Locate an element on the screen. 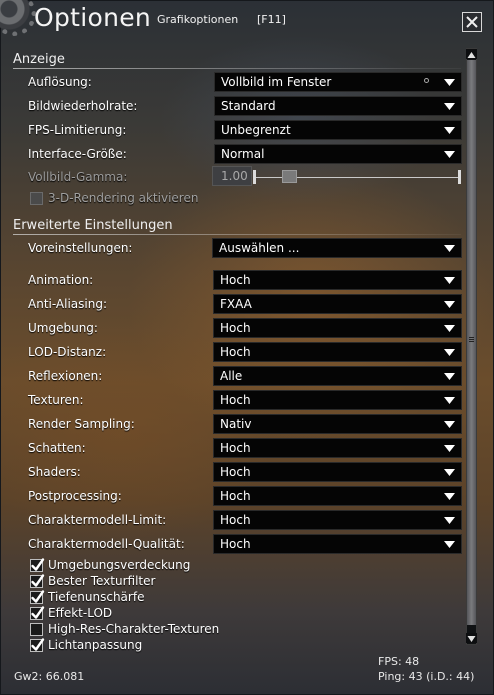 This screenshot has height=695, width=494. scroll-down-button is located at coordinates (471, 638).